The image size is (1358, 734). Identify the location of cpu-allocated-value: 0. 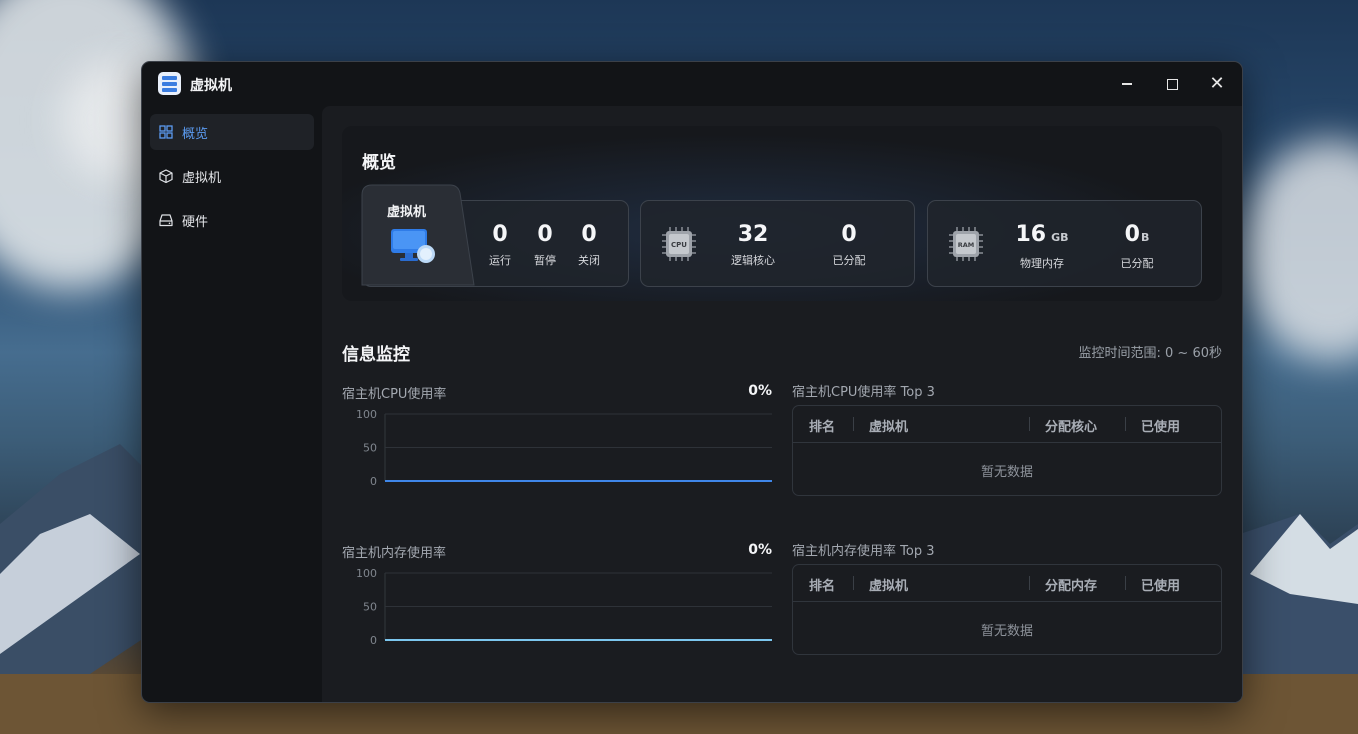
(849, 234).